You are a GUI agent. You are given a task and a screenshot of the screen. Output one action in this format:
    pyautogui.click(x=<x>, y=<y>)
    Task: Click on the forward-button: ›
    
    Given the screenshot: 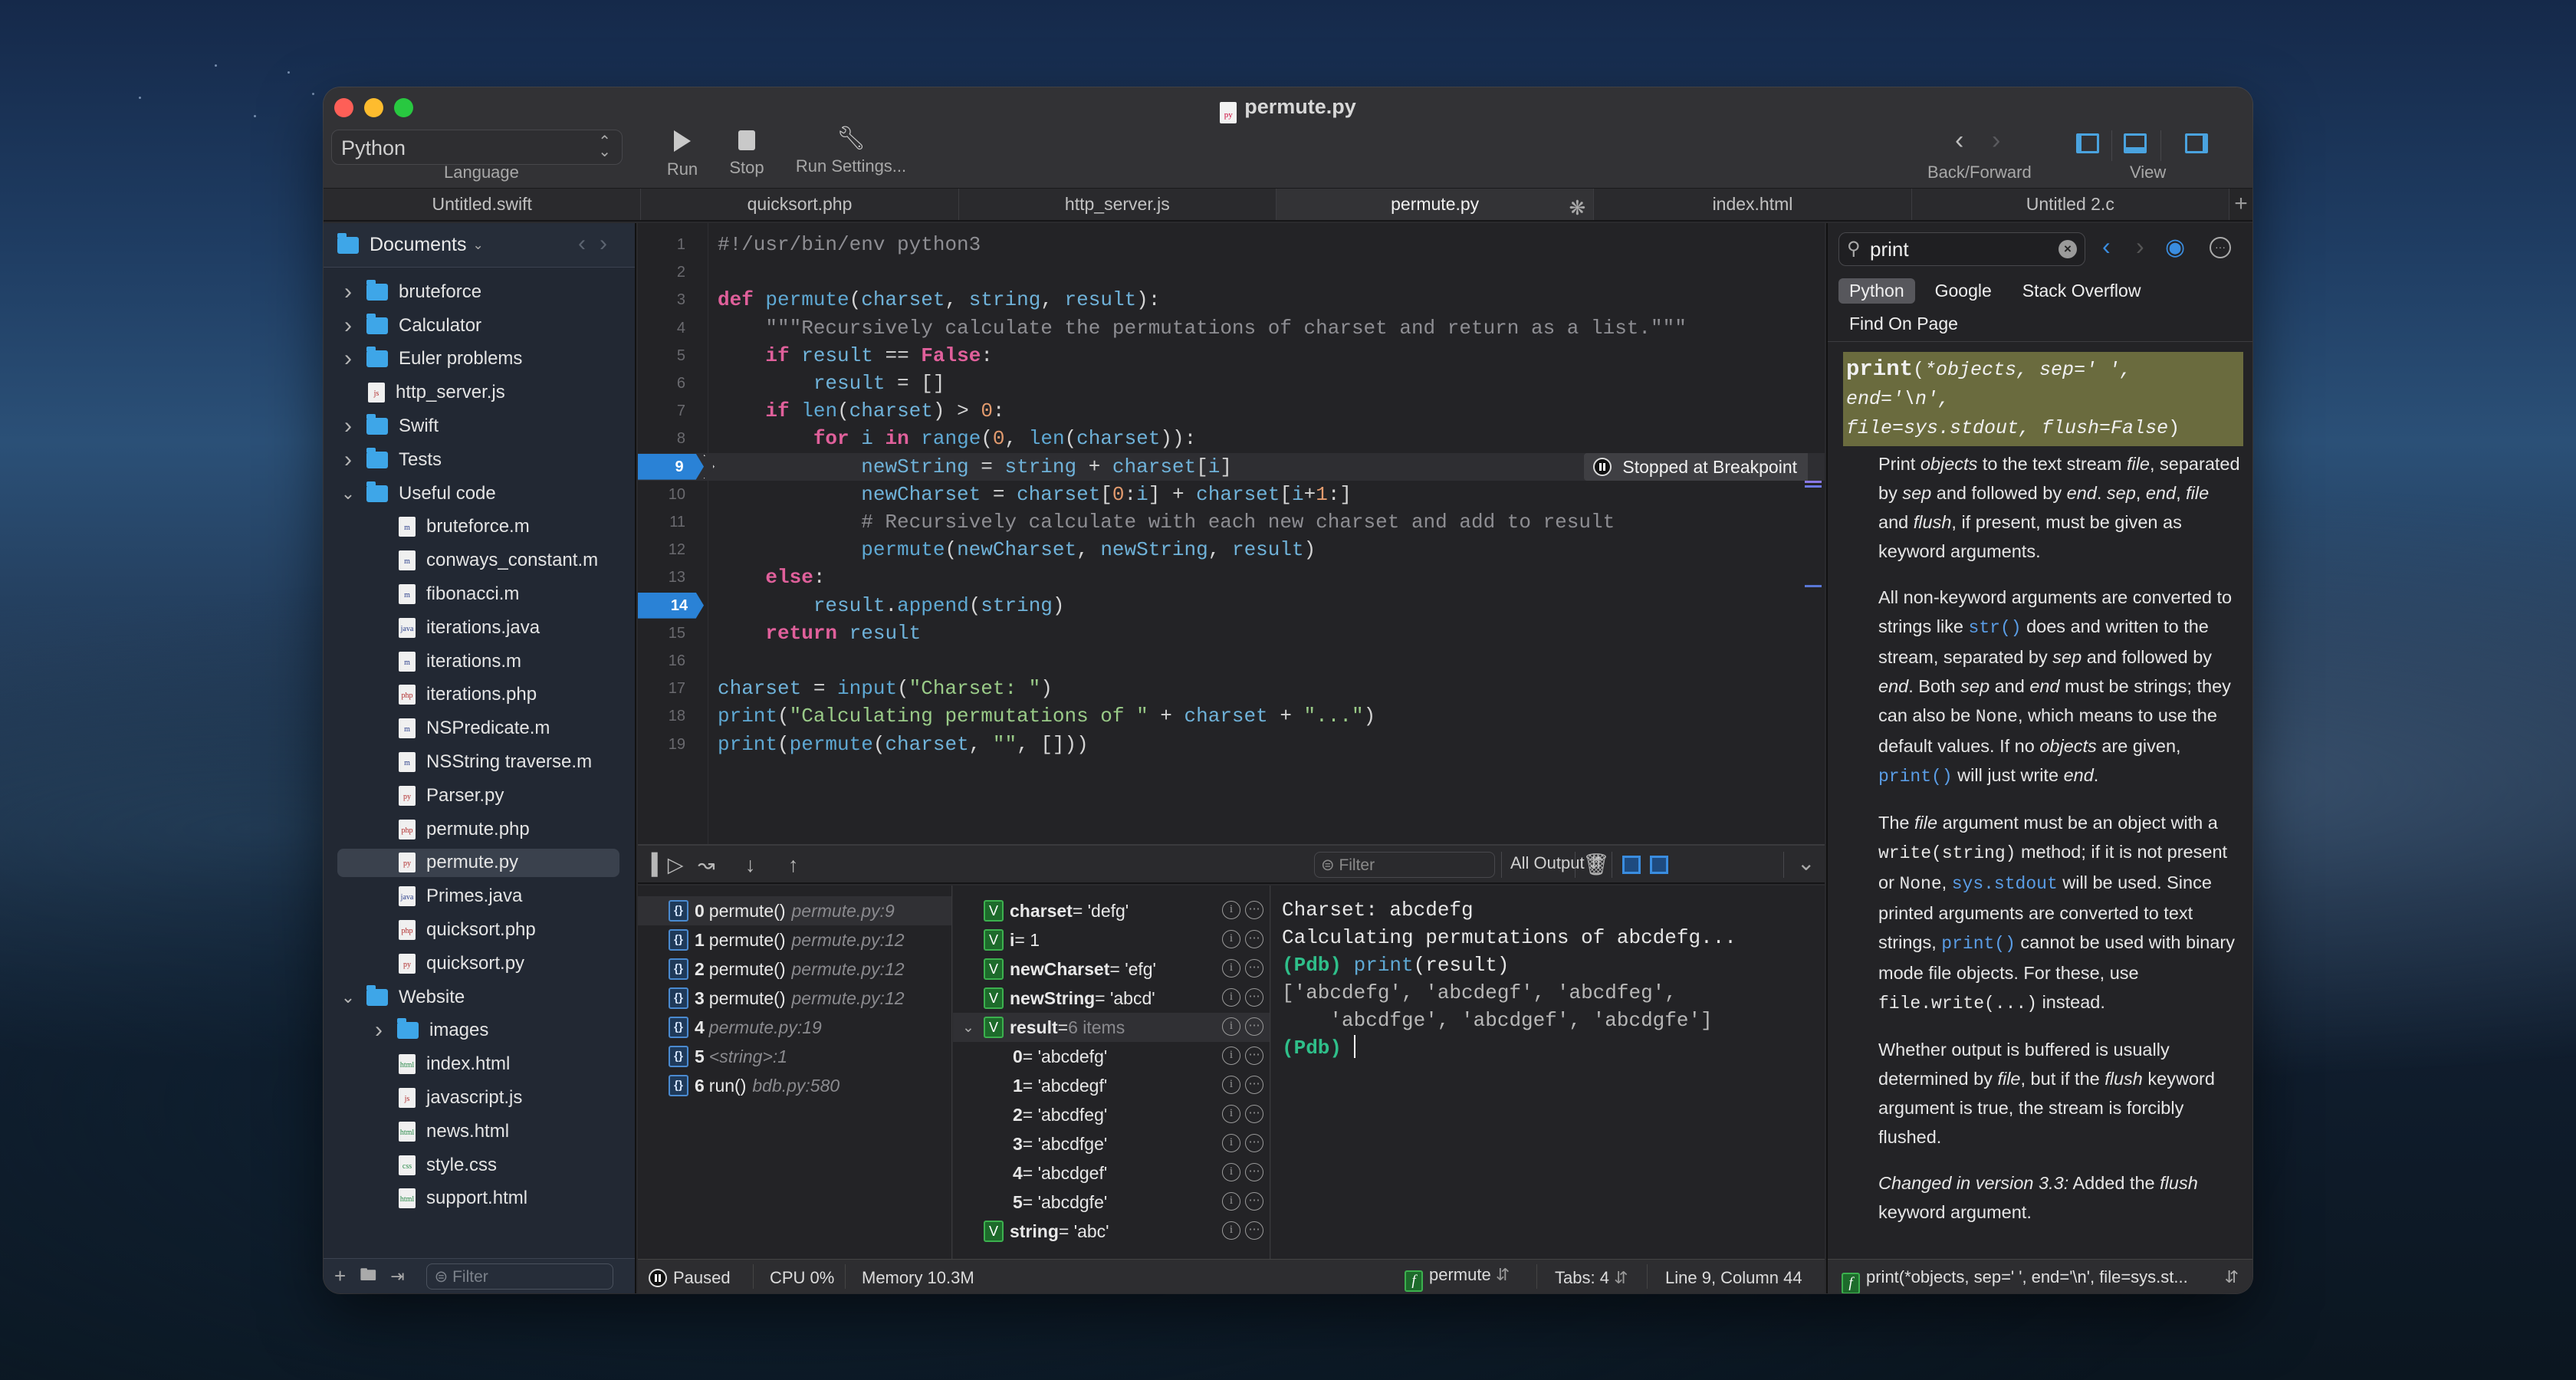 What is the action you would take?
    pyautogui.click(x=1996, y=141)
    